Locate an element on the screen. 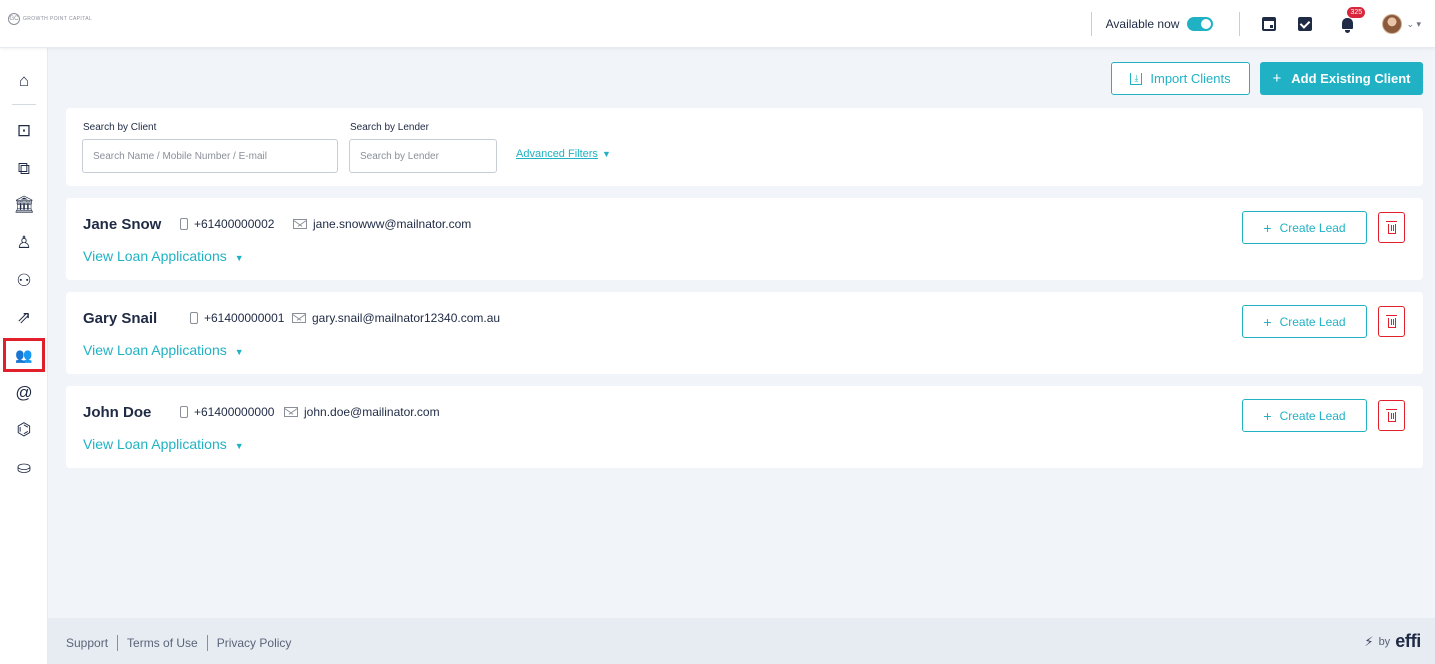 The width and height of the screenshot is (1435, 664). import-clients-button: ⤓ Import Clients is located at coordinates (1180, 78).